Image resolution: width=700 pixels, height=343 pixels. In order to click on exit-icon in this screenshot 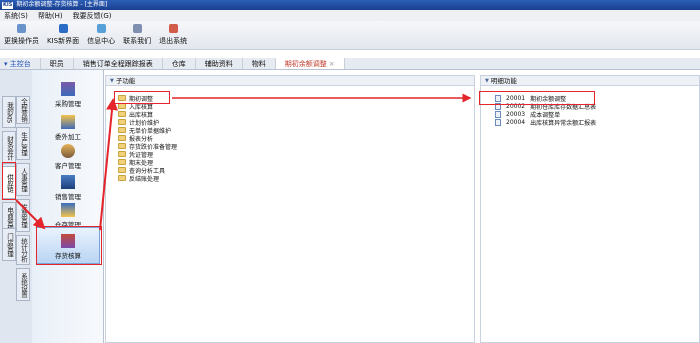, I will do `click(173, 28)`.